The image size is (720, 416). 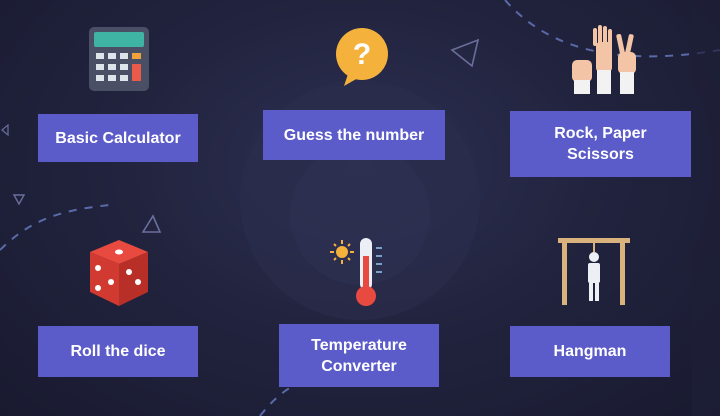 I want to click on dice-icon, so click(x=119, y=273).